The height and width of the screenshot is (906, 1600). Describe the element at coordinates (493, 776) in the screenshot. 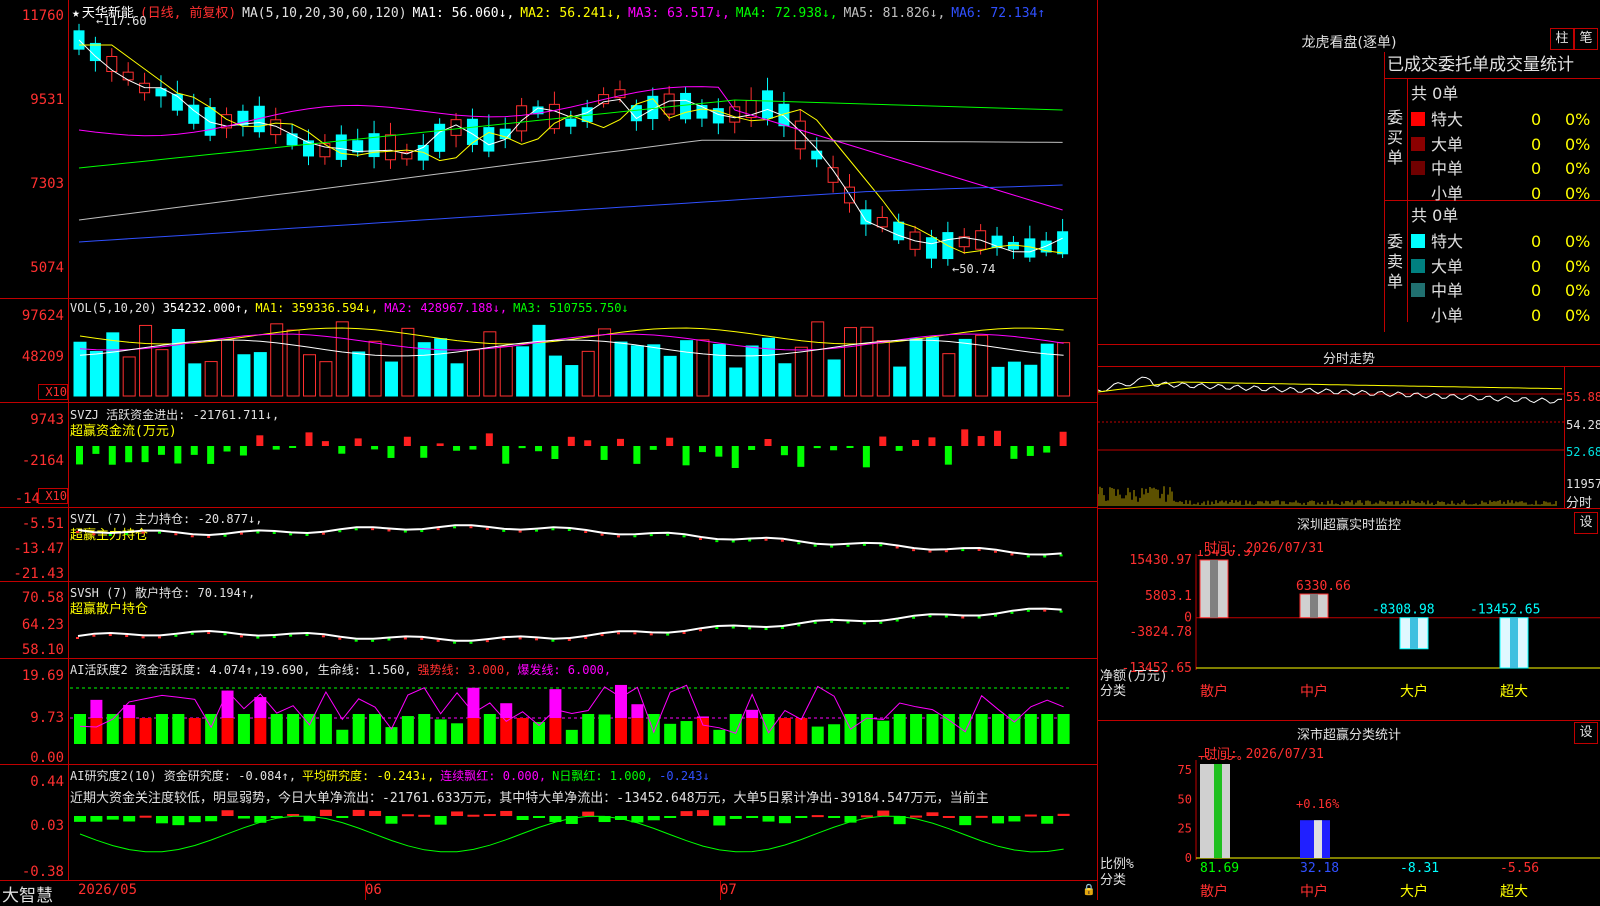

I see `ai-research-cont: 连续飘红: 0.000,` at that location.